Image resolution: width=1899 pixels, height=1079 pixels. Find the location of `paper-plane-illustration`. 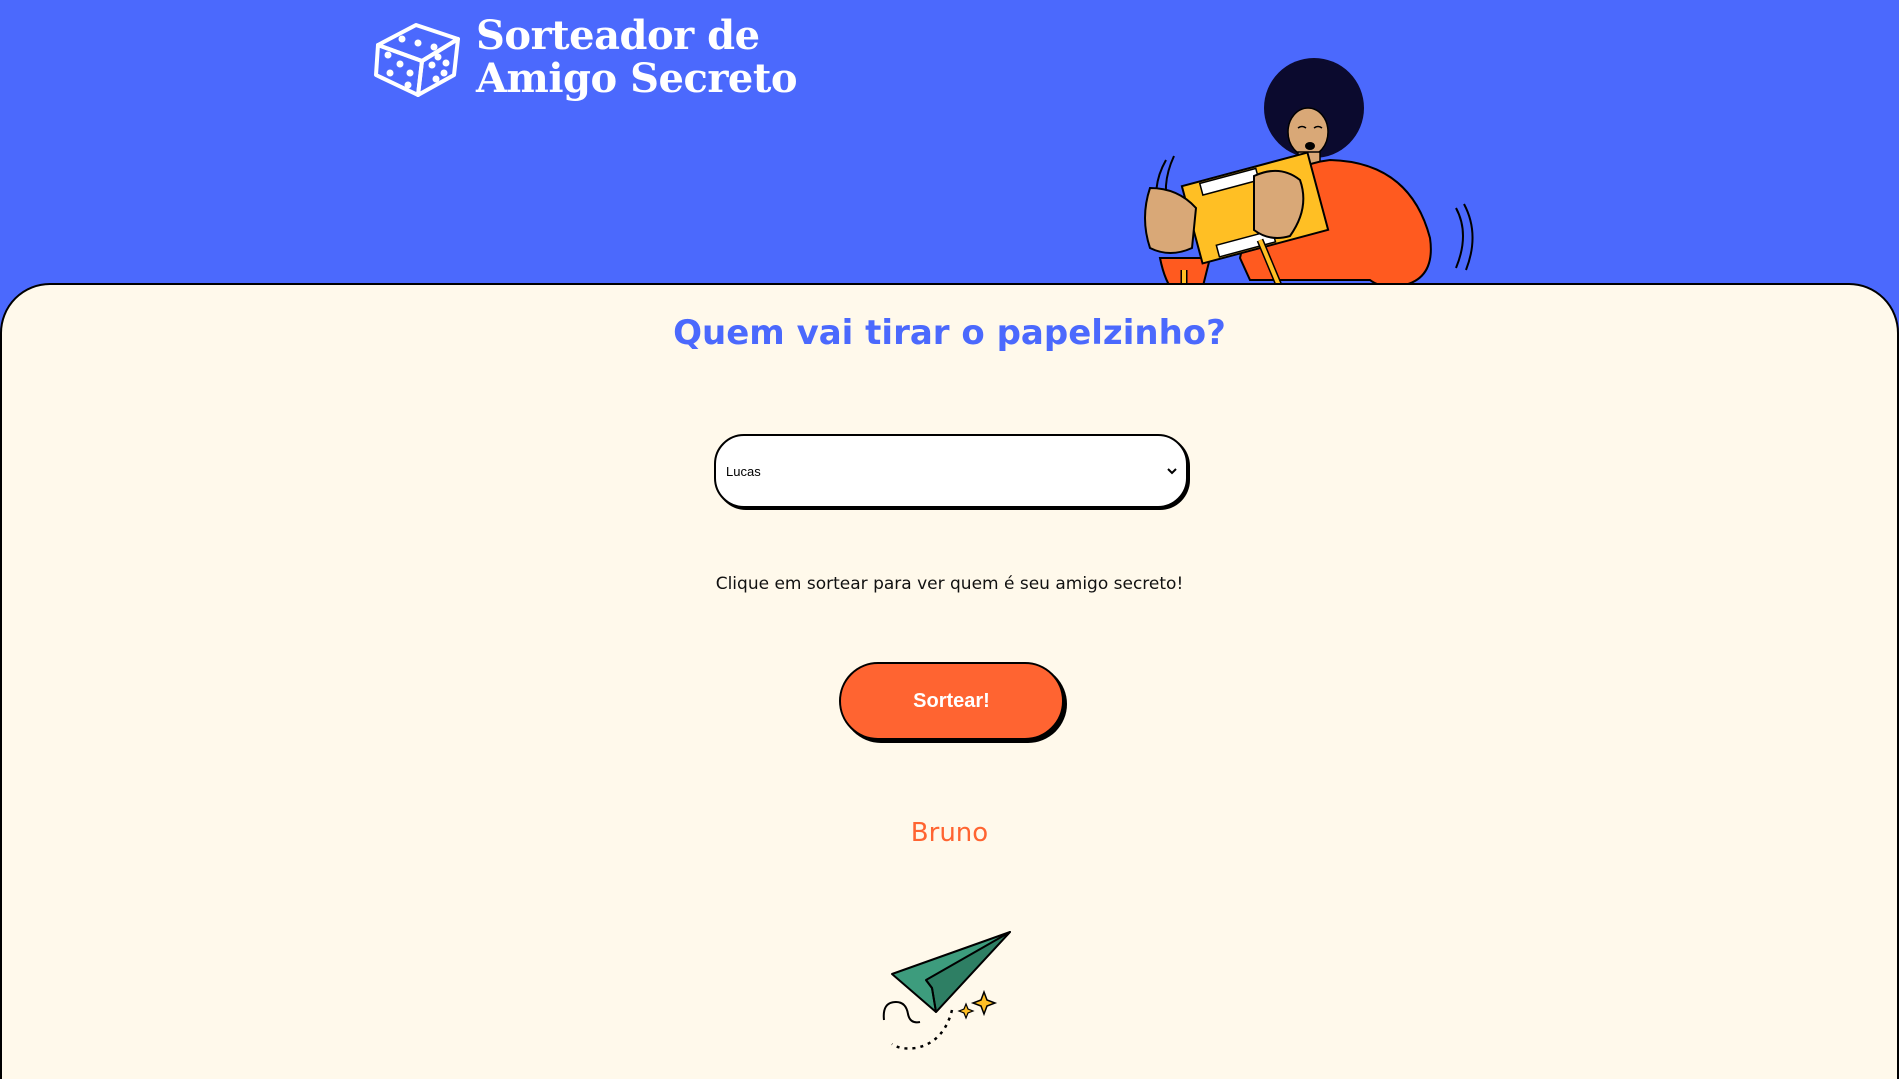

paper-plane-illustration is located at coordinates (946, 990).